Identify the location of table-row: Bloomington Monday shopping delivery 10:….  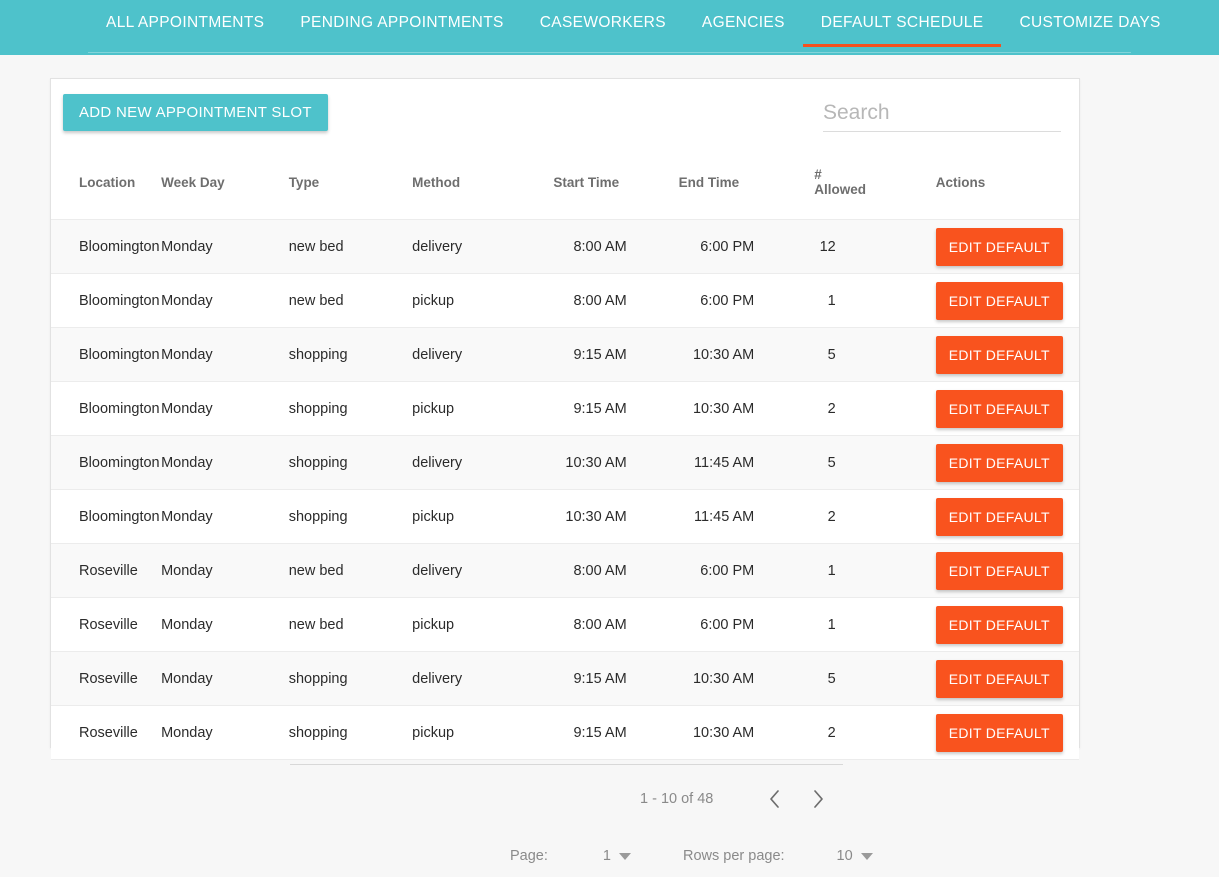
(565, 462).